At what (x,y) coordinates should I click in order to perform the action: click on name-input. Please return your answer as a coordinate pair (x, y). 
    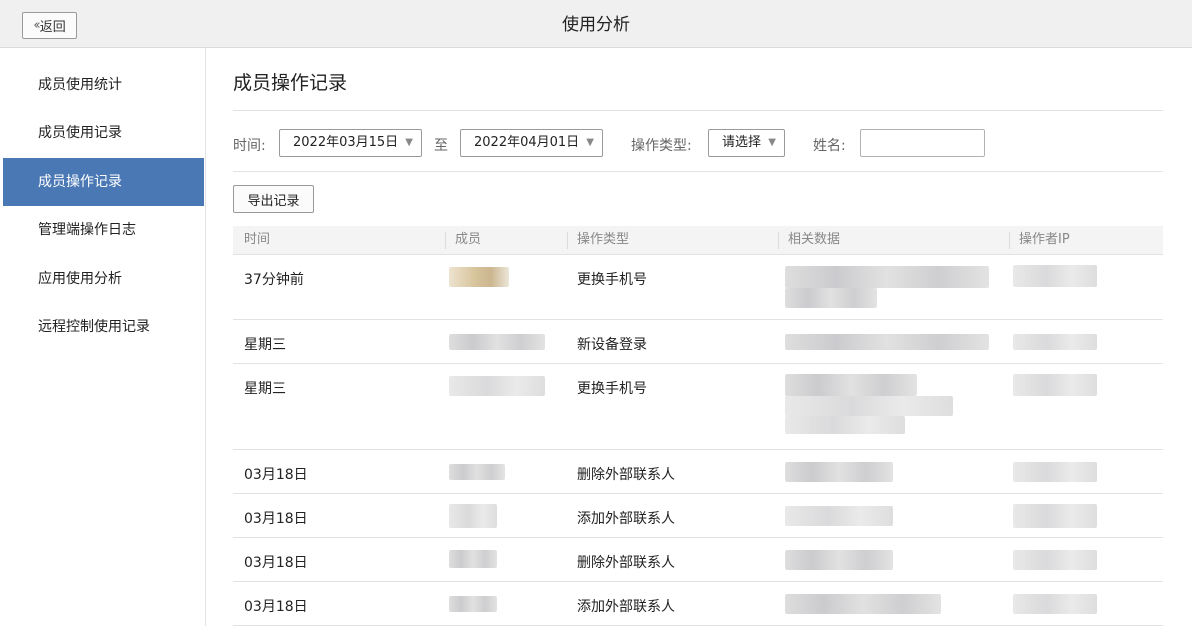
    Looking at the image, I should click on (922, 143).